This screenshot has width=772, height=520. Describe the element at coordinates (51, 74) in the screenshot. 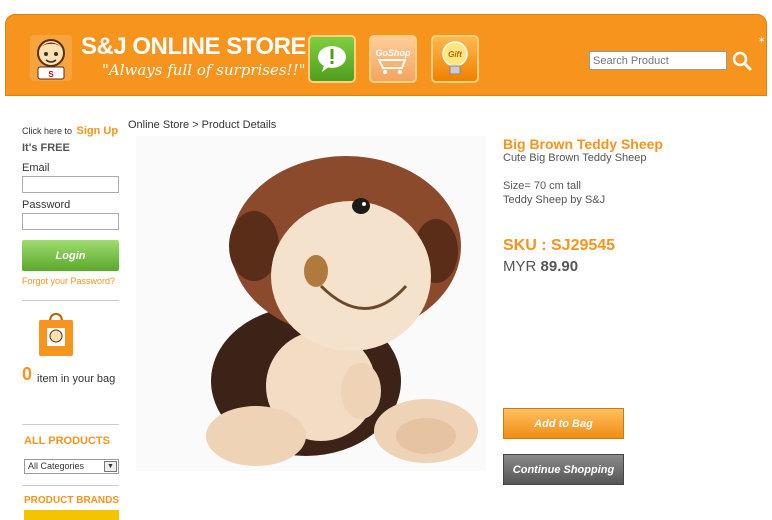

I see `svg-text: S` at that location.